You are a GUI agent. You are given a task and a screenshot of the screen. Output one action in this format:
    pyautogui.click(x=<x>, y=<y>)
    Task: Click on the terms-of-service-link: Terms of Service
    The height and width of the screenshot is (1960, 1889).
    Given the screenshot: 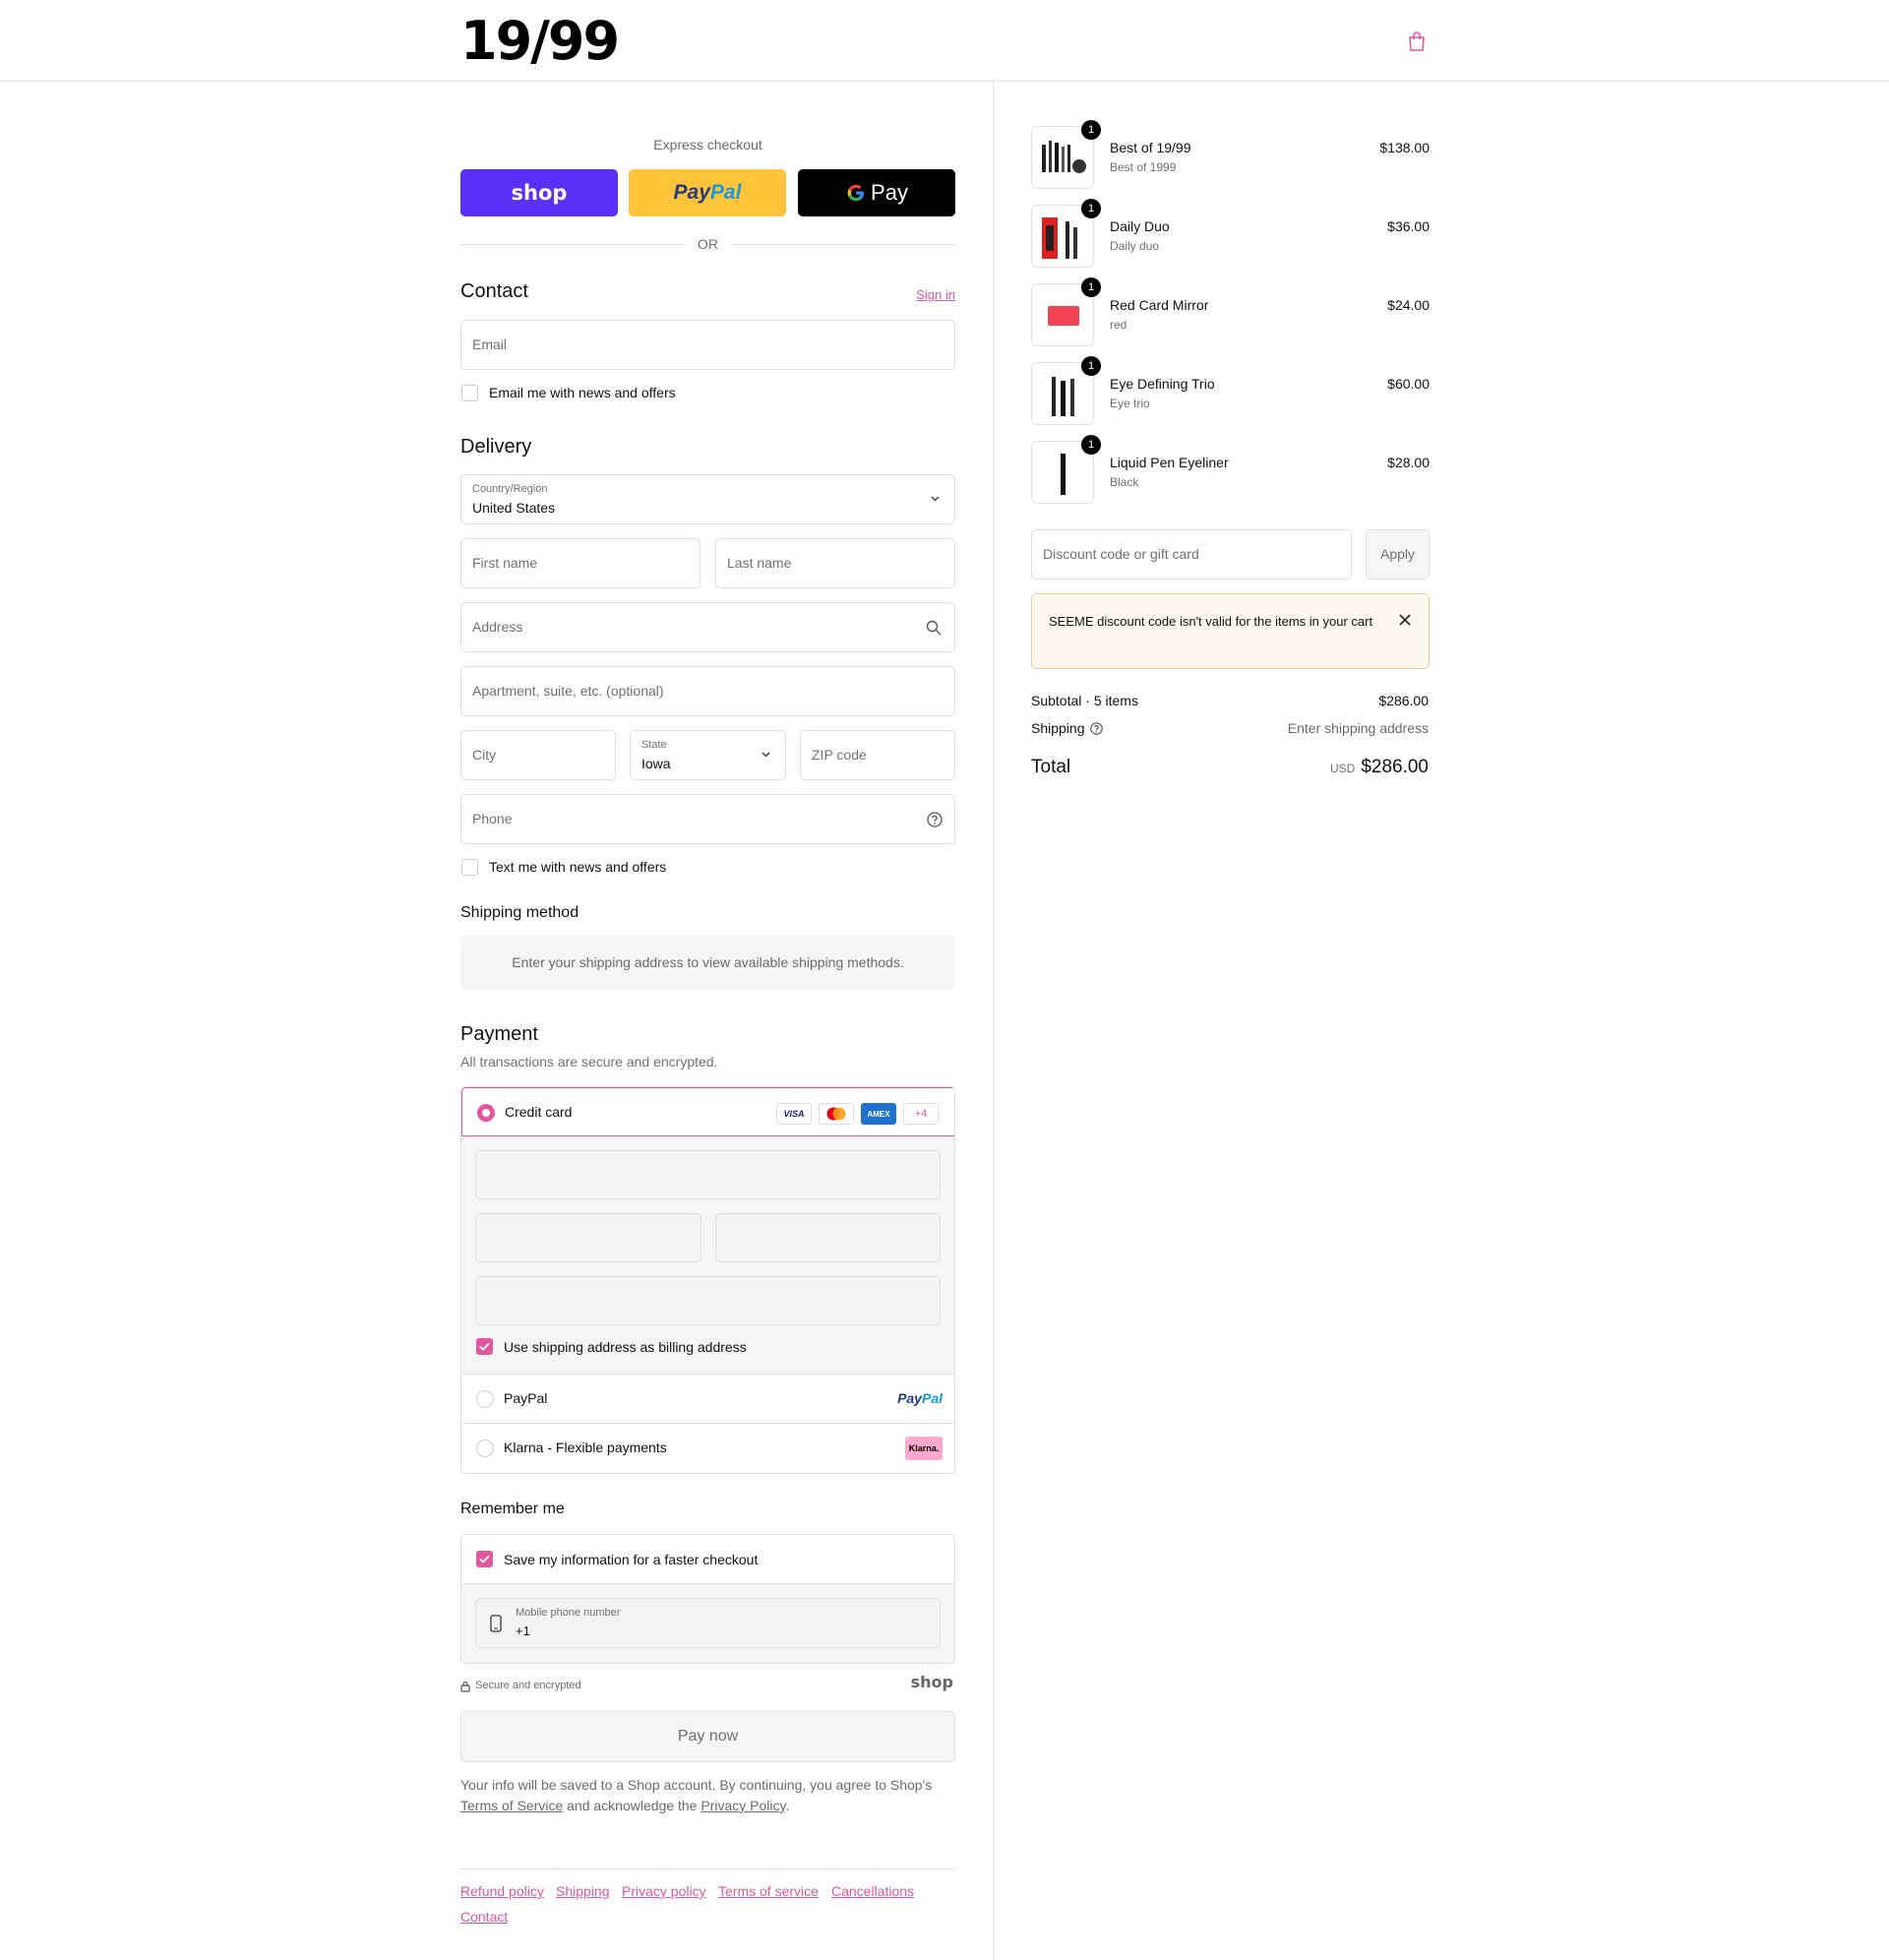 What is the action you would take?
    pyautogui.click(x=511, y=1805)
    